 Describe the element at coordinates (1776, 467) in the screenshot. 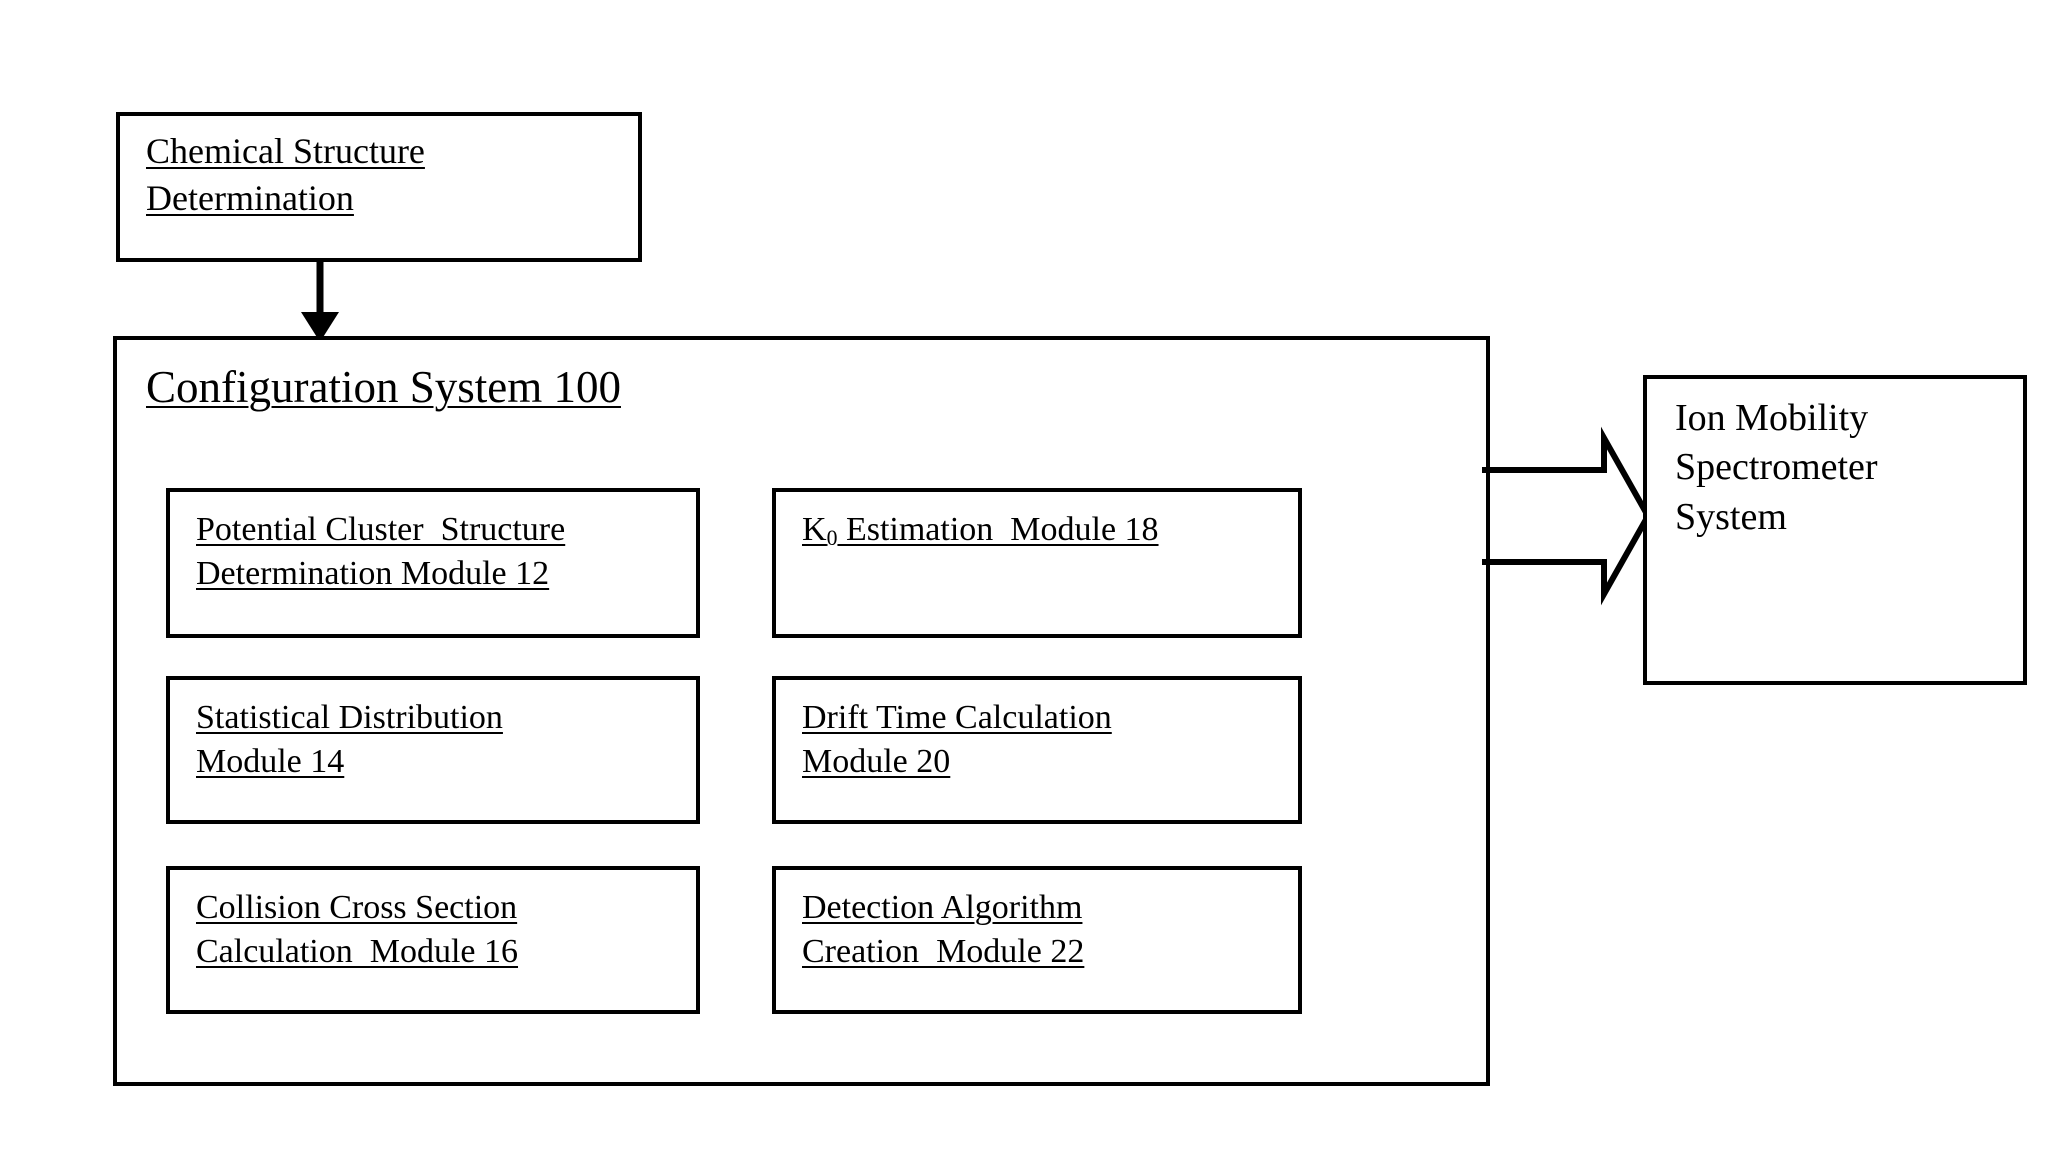

I see `ion-mobility-spectrometer-label: Ion Mobility Spectrometer System` at that location.